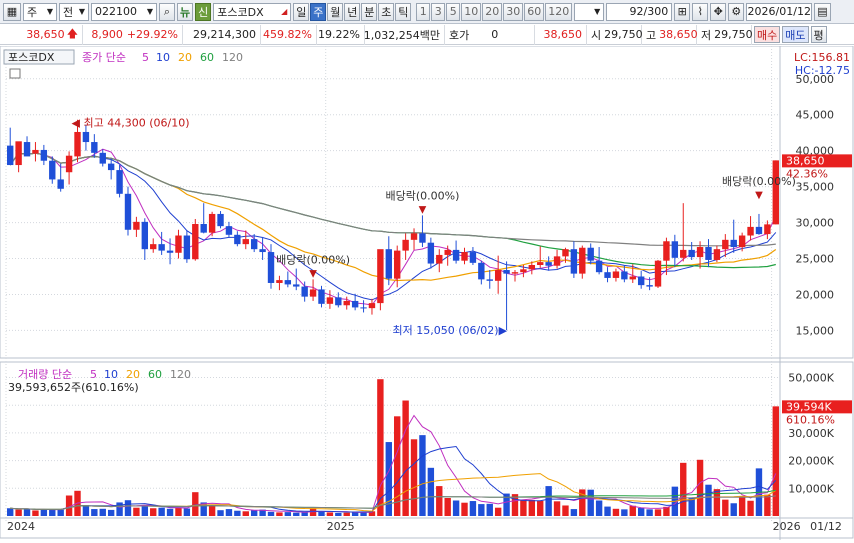 This screenshot has width=854, height=543. Describe the element at coordinates (180, 374) in the screenshot. I see `volume-legend-ma-120: 120` at that location.